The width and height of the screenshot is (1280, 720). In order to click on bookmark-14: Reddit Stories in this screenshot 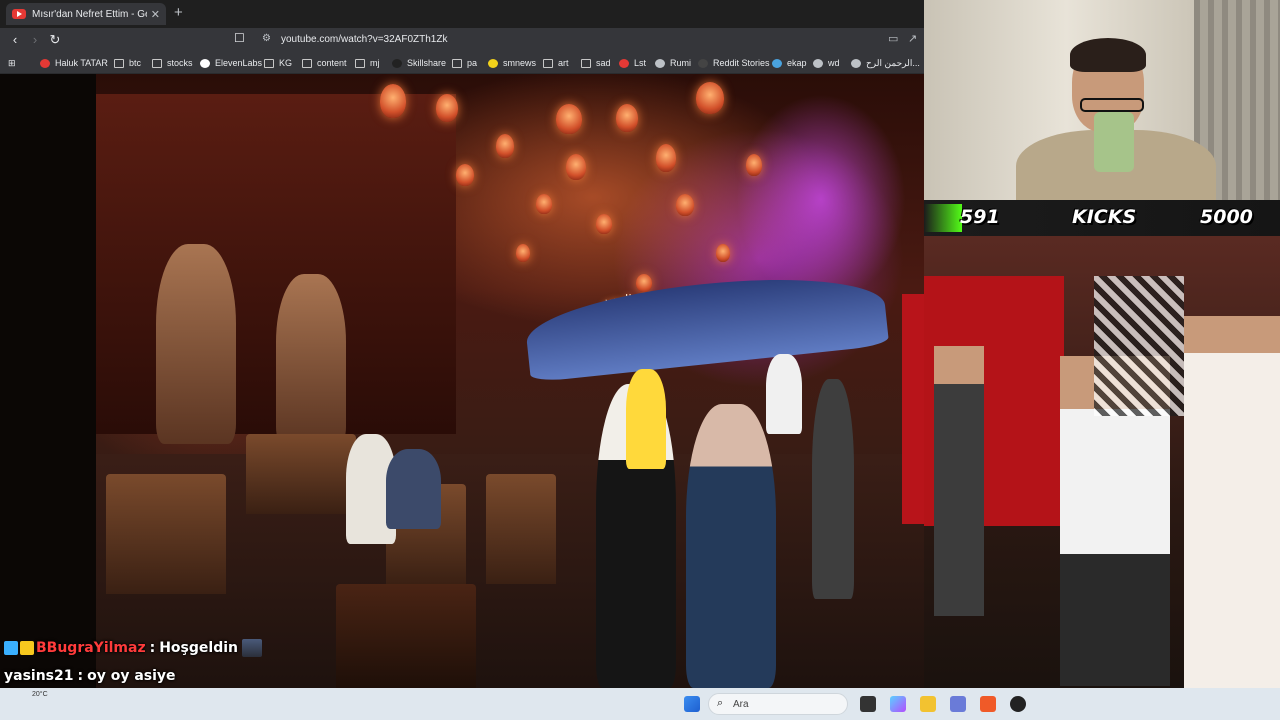, I will do `click(734, 63)`.